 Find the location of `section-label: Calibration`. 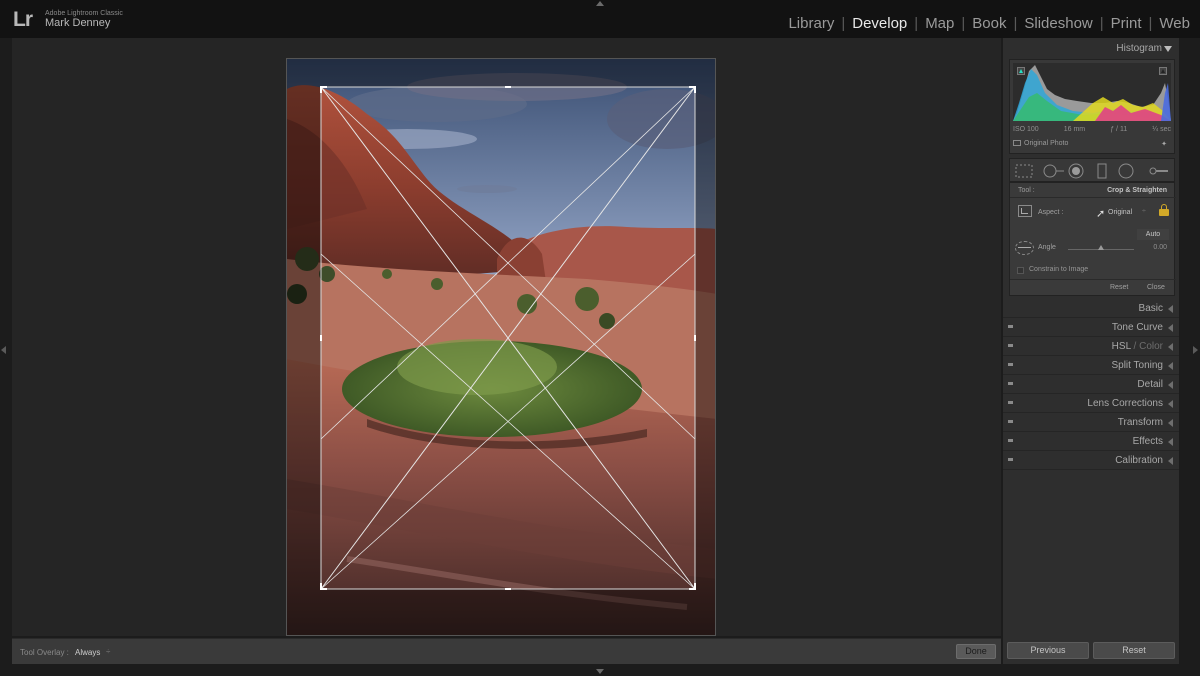

section-label: Calibration is located at coordinates (1139, 460).